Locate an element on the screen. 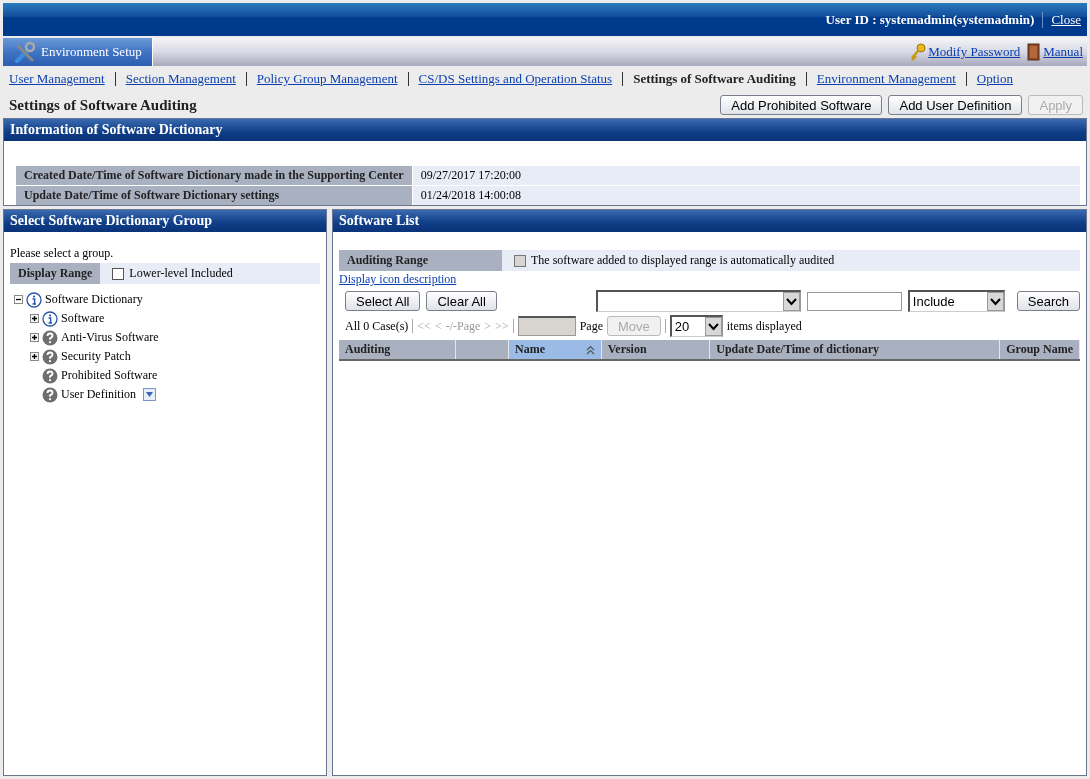  nav-link: Policy Group Management is located at coordinates (327, 79).